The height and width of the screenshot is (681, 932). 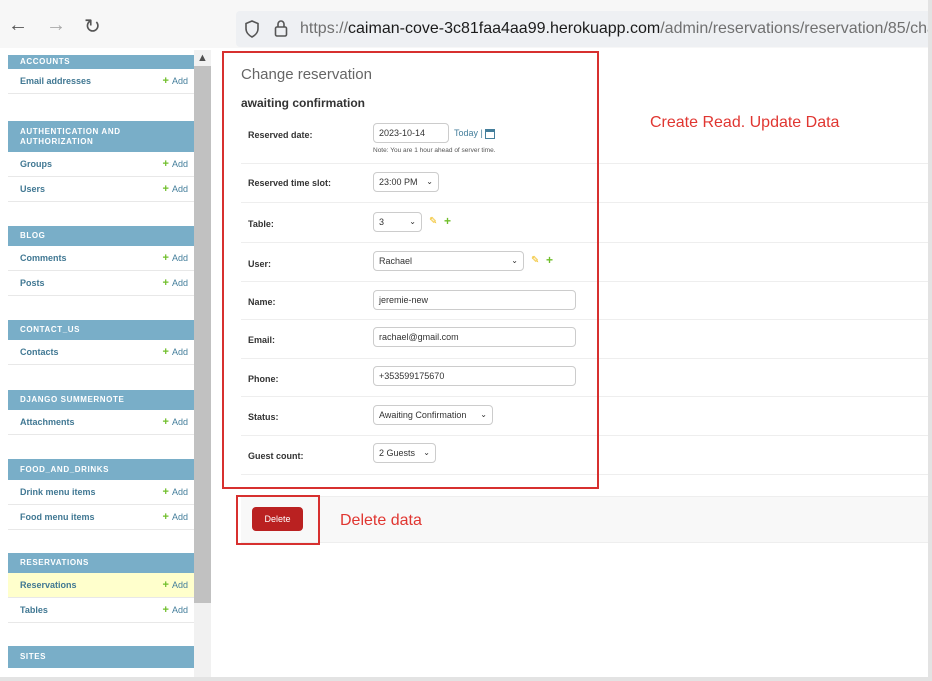 I want to click on sidebar-section-title: BLOG, so click(x=101, y=236).